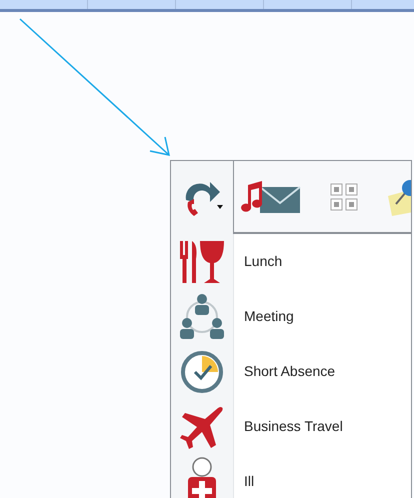 This screenshot has height=498, width=414. What do you see at coordinates (291, 476) in the screenshot?
I see `menu-item: Ill` at bounding box center [291, 476].